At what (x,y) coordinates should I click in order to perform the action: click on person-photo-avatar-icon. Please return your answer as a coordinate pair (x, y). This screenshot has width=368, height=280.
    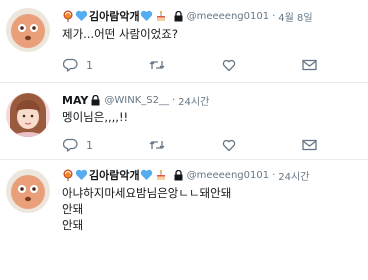
    Looking at the image, I should click on (28, 115).